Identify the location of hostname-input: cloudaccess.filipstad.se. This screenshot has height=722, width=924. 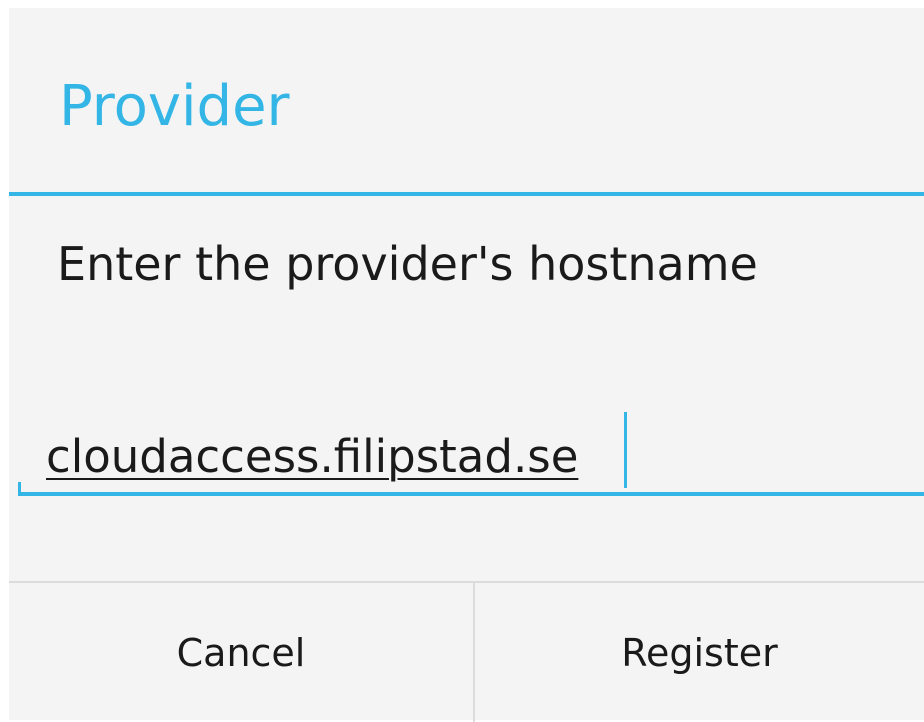
(471, 455).